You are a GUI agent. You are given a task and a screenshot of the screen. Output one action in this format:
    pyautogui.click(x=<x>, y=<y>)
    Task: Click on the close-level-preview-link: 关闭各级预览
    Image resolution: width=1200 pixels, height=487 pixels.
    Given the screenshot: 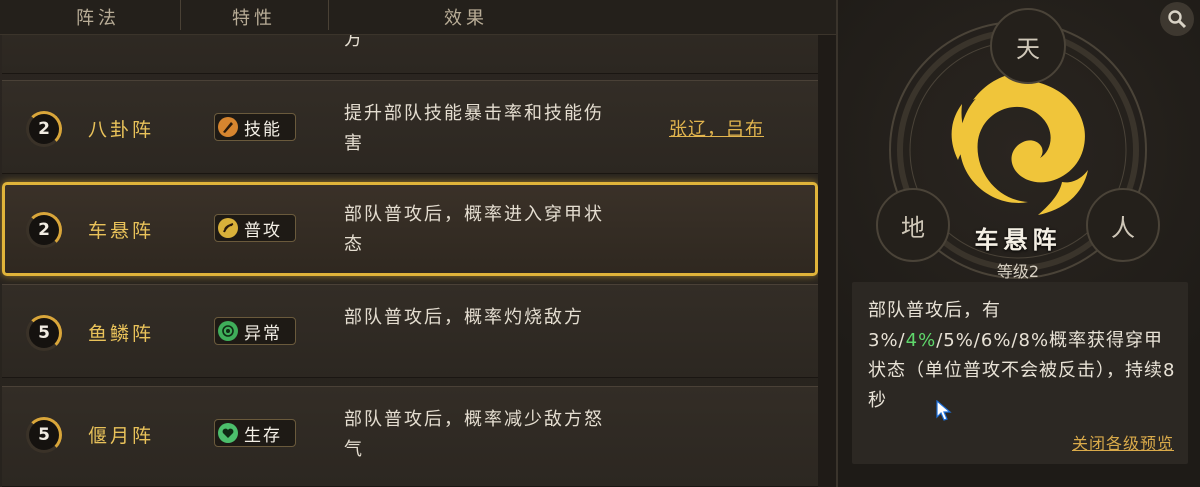 What is the action you would take?
    pyautogui.click(x=1123, y=442)
    